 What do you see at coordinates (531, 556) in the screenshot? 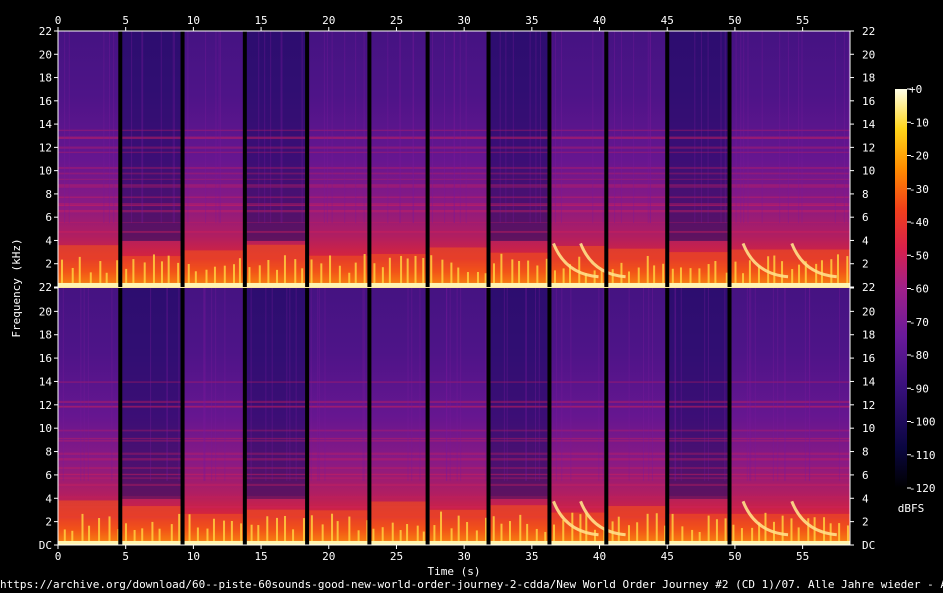
I see `x-tick-label-bottom: 35` at bounding box center [531, 556].